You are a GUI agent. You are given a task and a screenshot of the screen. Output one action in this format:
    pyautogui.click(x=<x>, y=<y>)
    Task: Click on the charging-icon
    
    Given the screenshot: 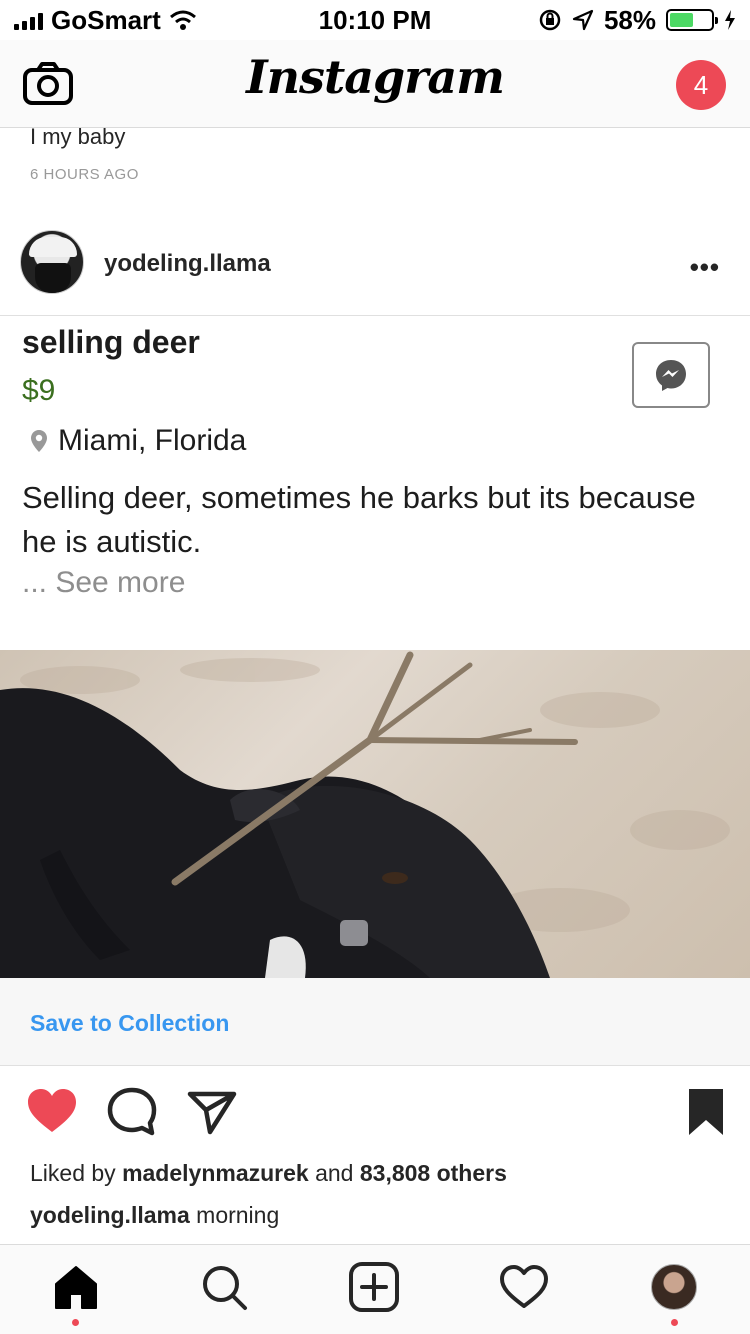 What is the action you would take?
    pyautogui.click(x=730, y=20)
    